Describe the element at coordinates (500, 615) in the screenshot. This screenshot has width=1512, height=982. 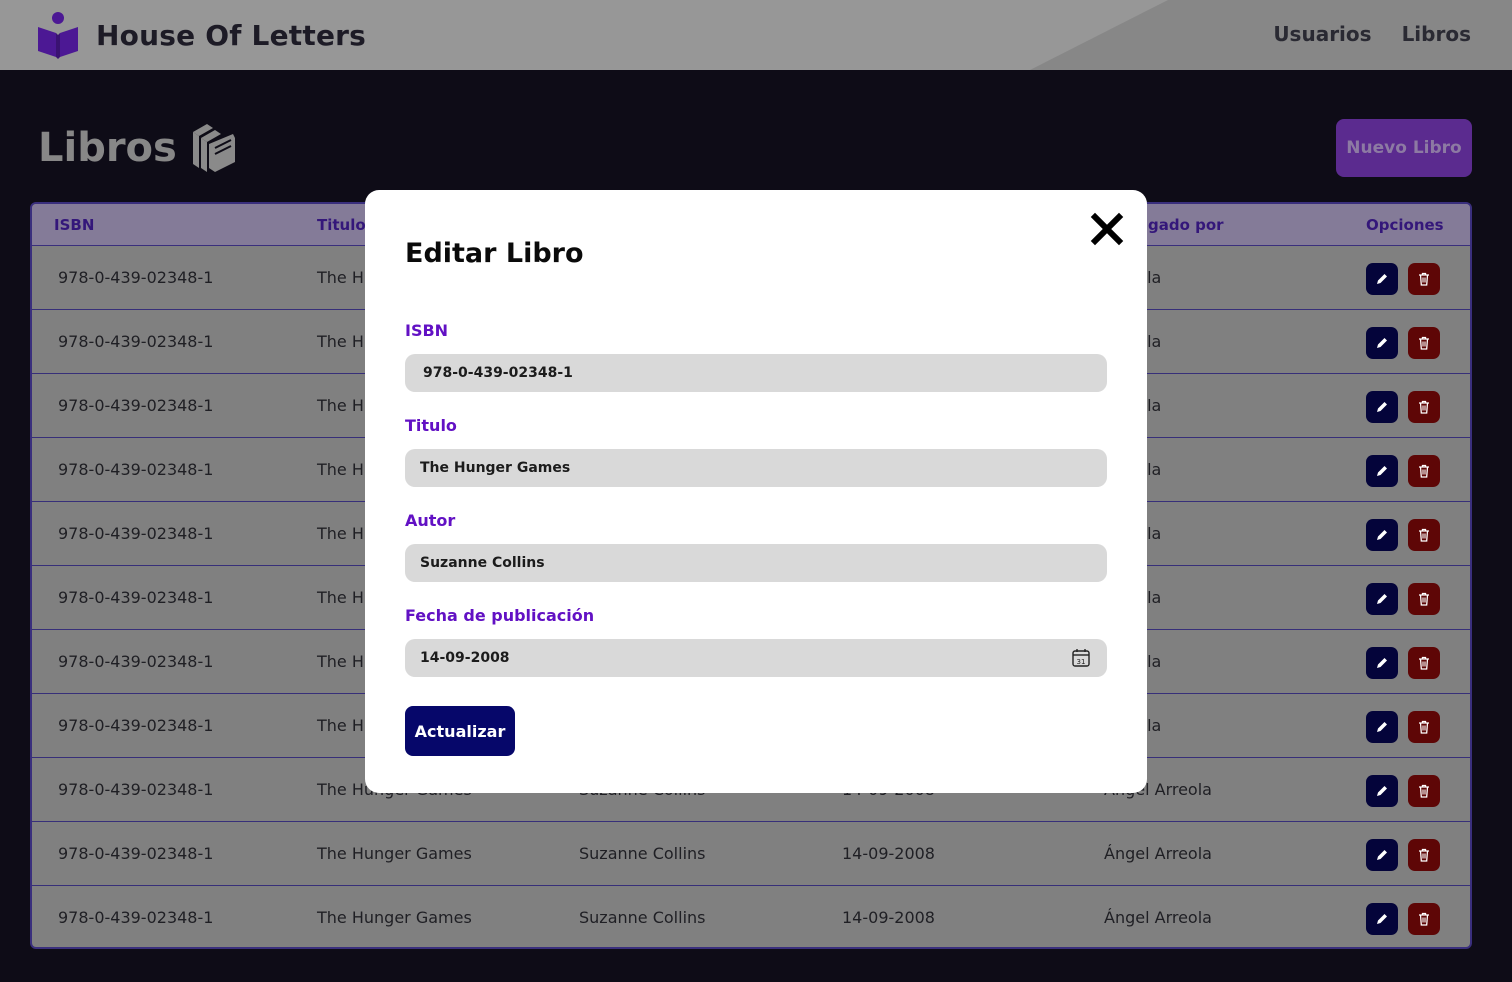
I see `fecha-label: Fecha de publicación` at that location.